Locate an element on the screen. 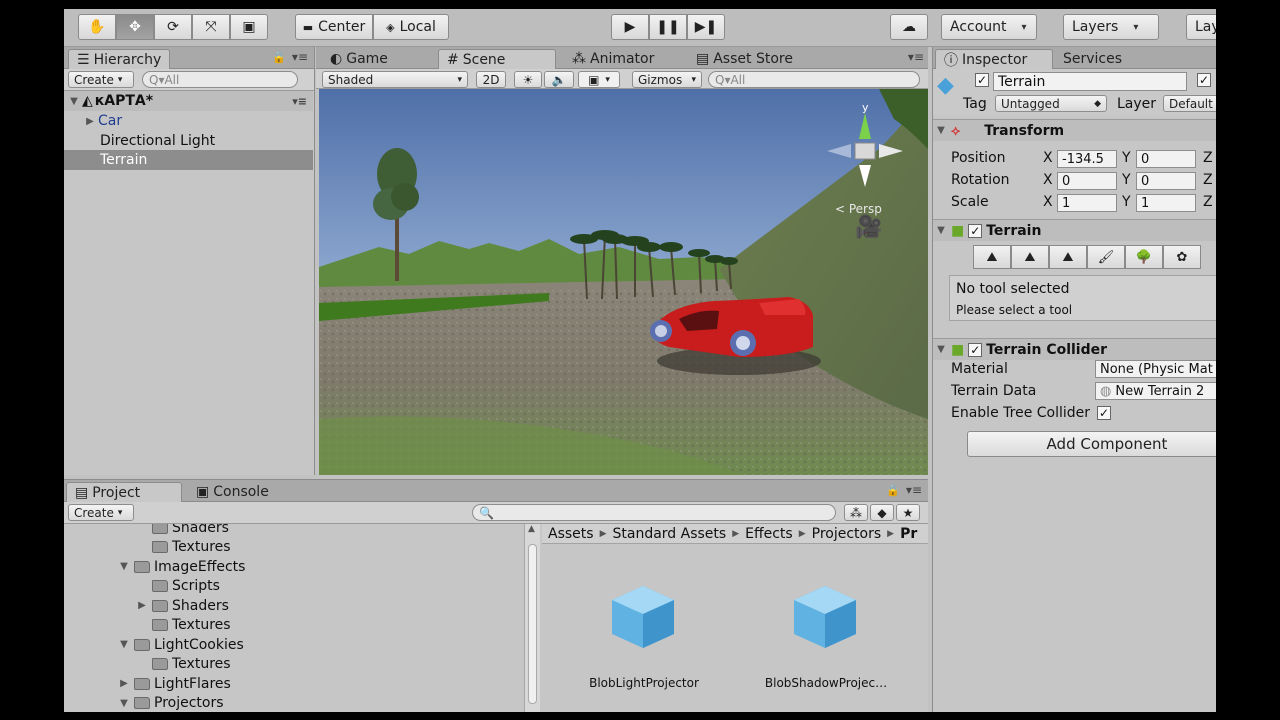 The width and height of the screenshot is (1280, 720). pause-button: ❚❚ is located at coordinates (668, 27).